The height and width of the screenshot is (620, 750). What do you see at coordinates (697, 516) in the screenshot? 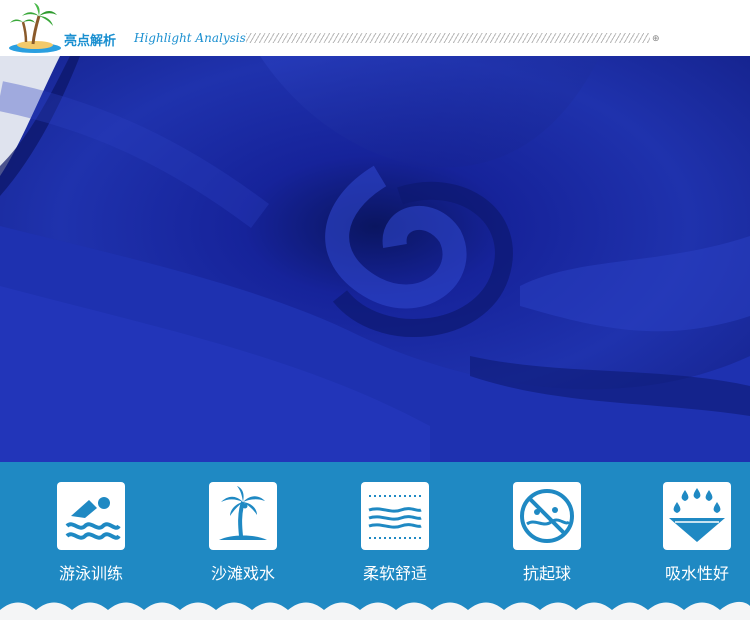
I see `water-absorption-icon` at bounding box center [697, 516].